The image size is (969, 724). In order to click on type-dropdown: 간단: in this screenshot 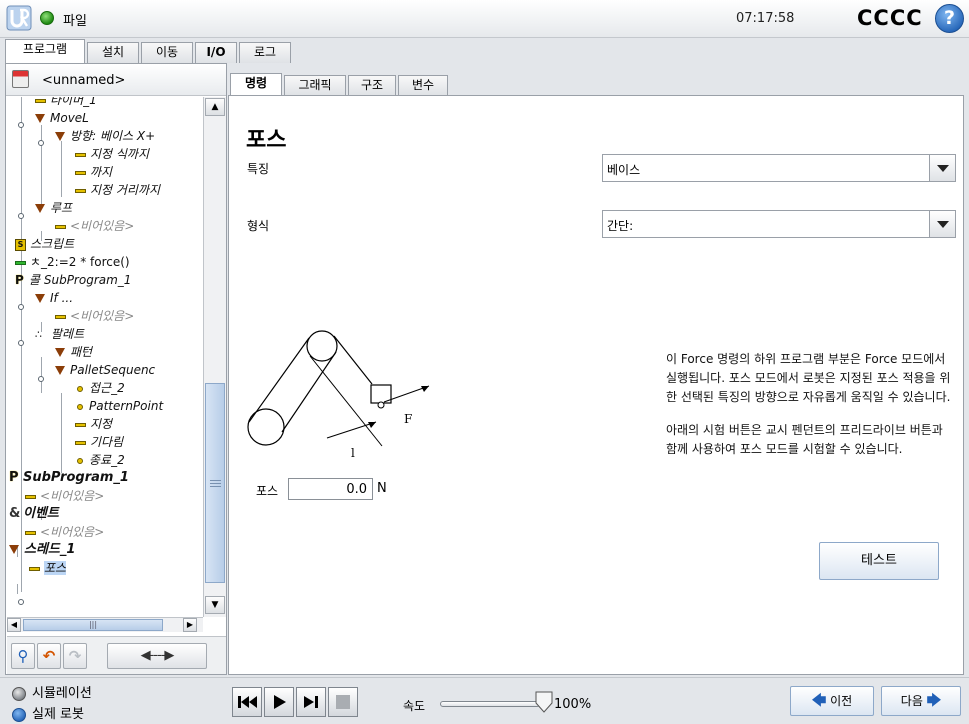, I will do `click(779, 224)`.